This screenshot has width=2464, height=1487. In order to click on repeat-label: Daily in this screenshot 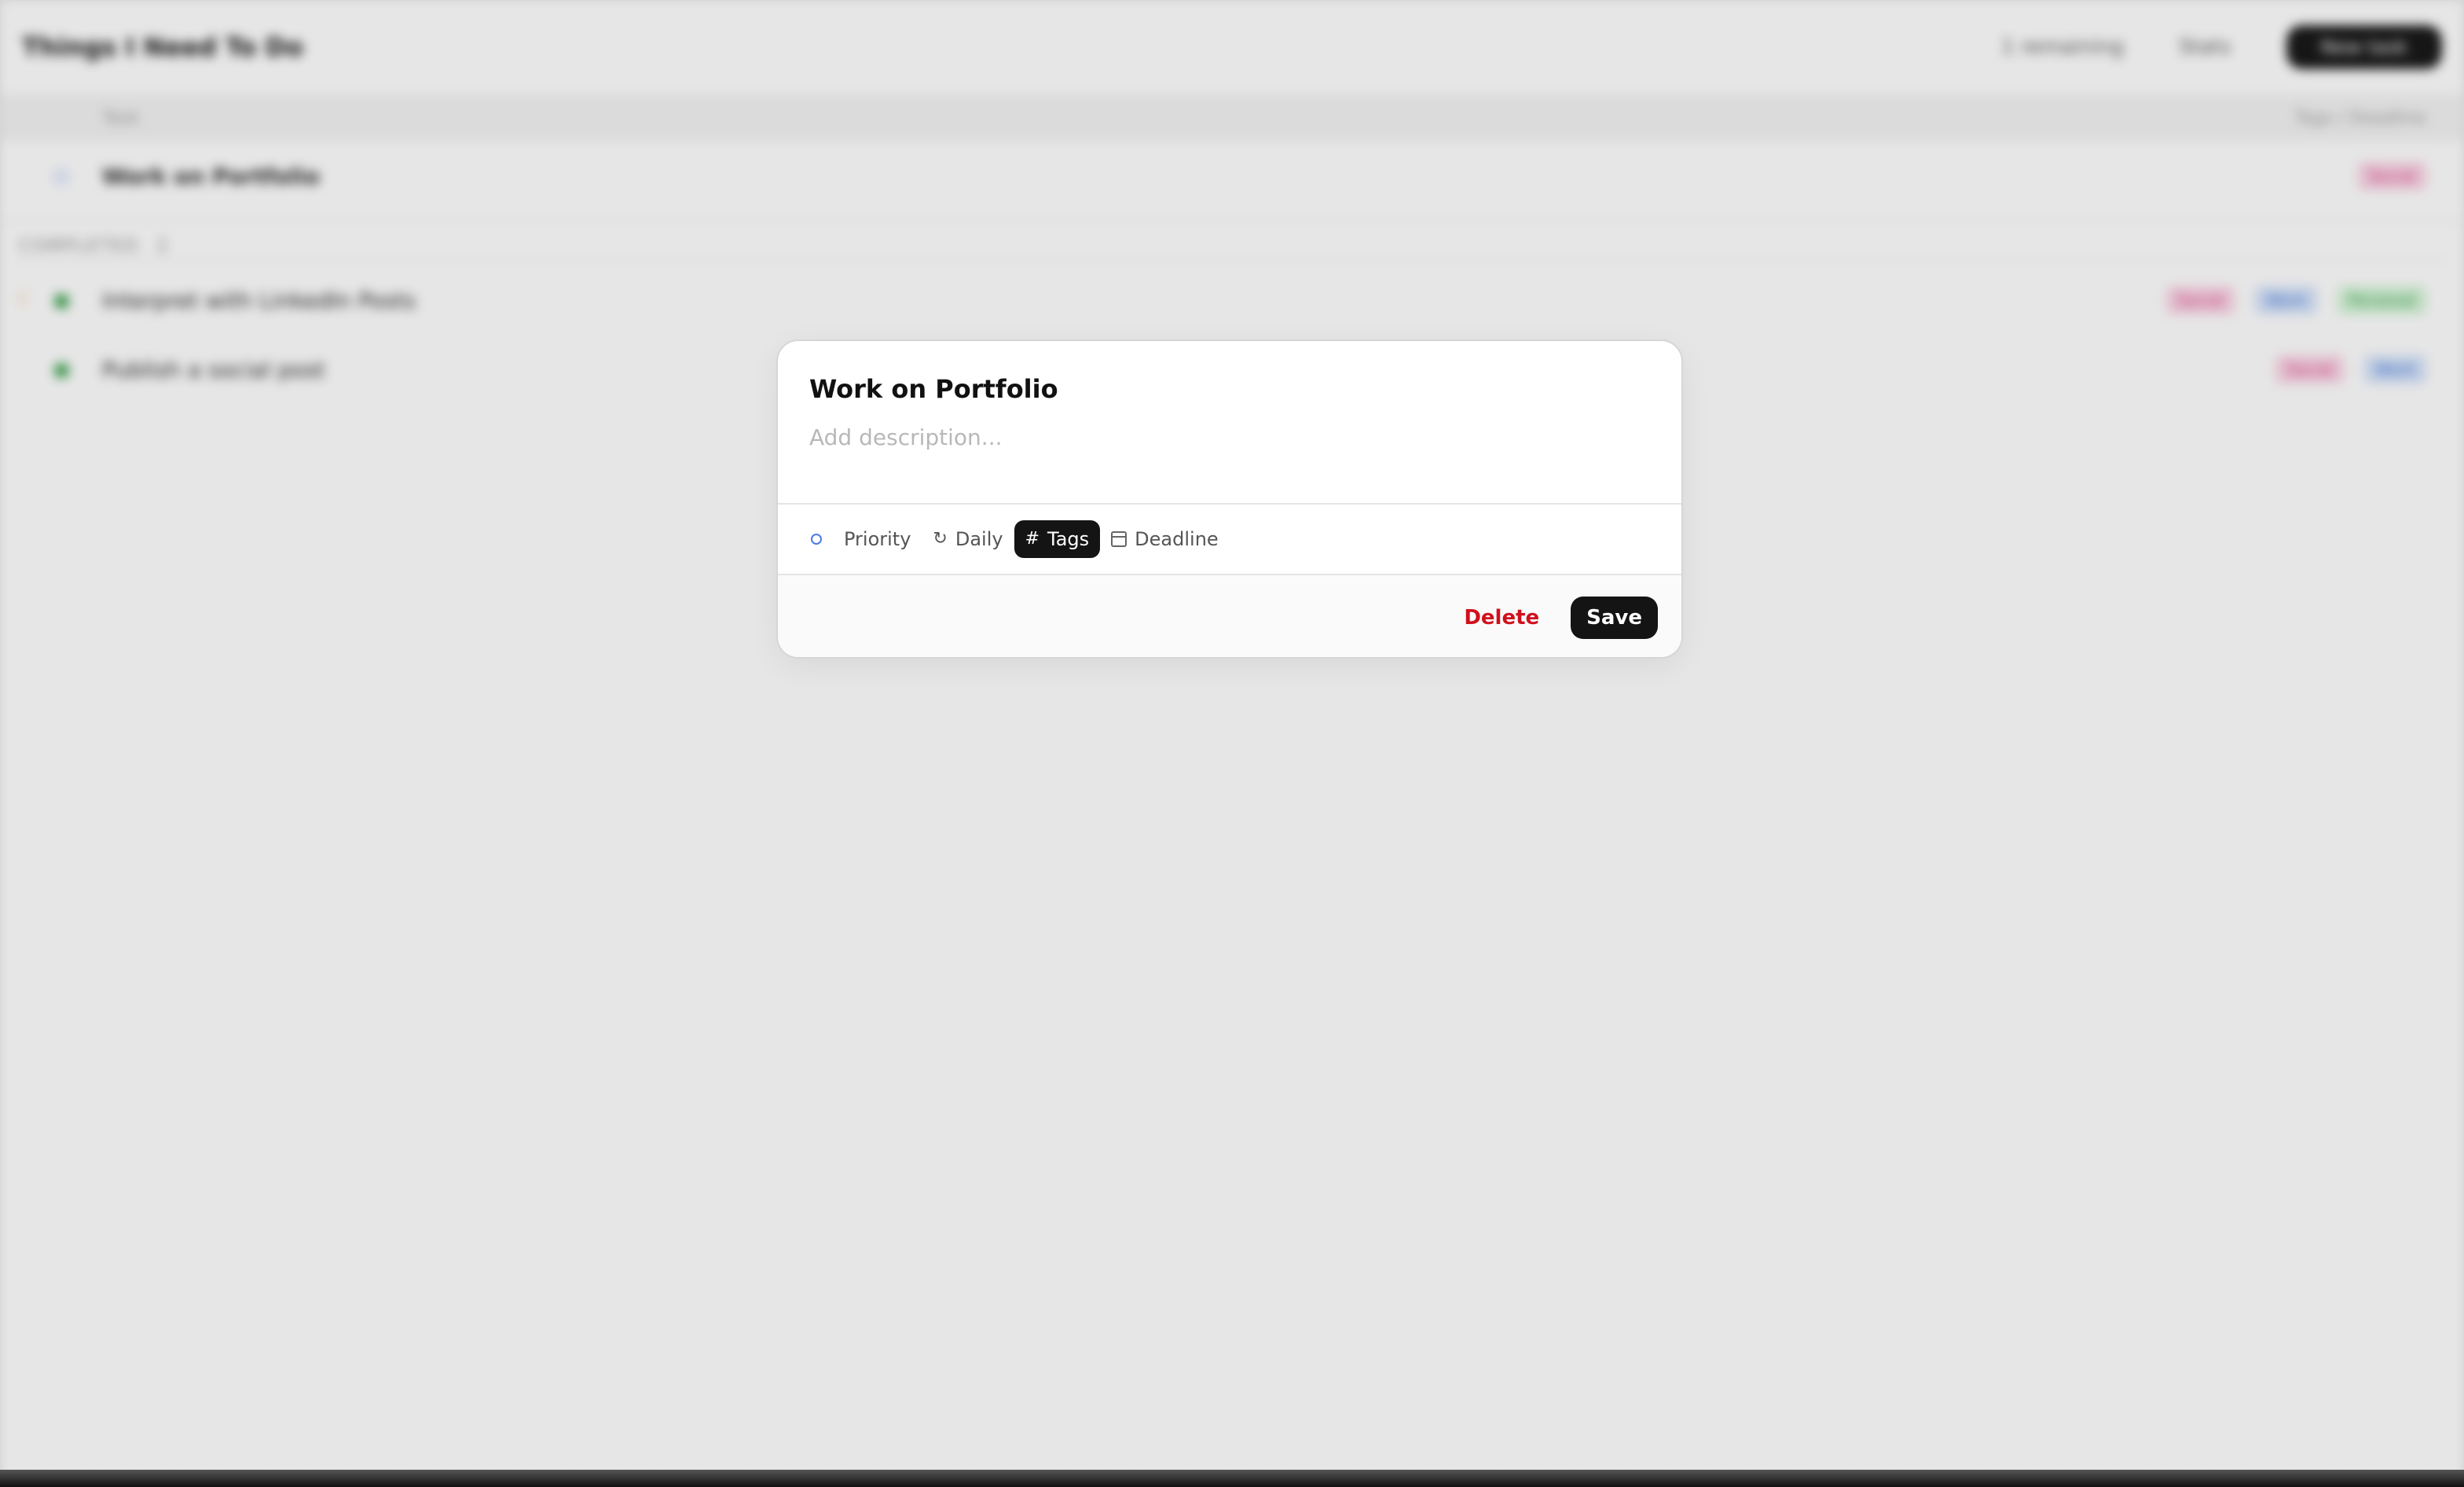, I will do `click(979, 539)`.